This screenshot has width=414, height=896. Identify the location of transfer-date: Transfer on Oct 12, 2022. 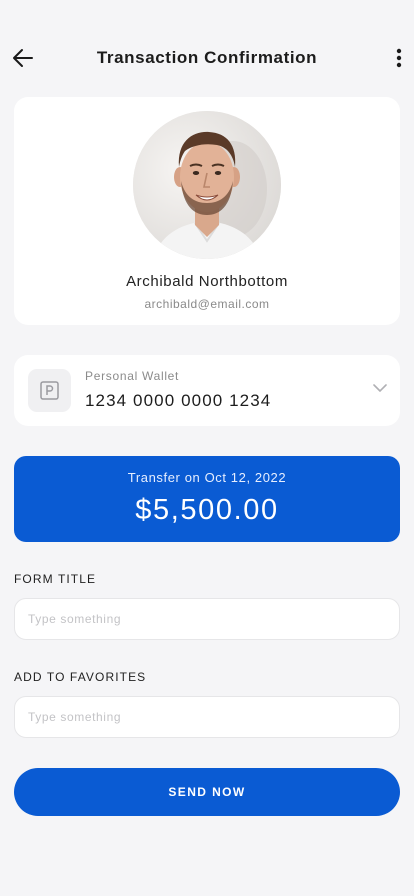
(207, 477).